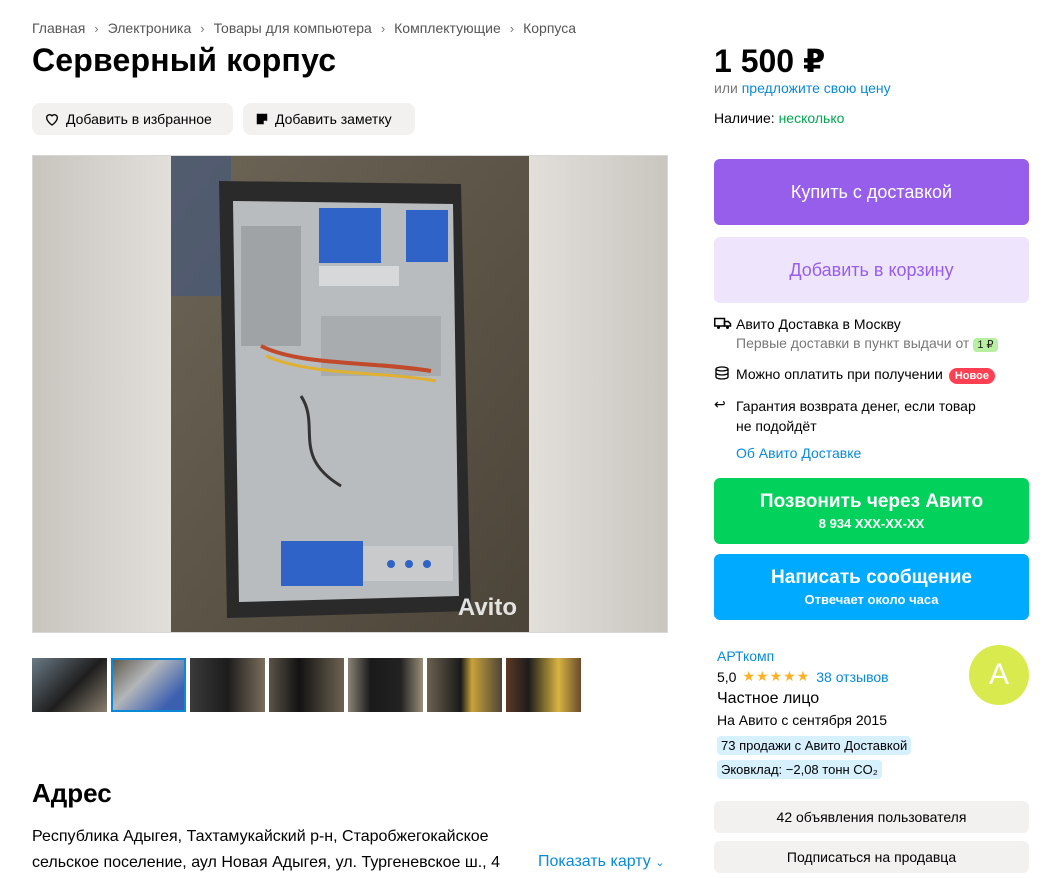  Describe the element at coordinates (971, 376) in the screenshot. I see `new-badge: Новое` at that location.